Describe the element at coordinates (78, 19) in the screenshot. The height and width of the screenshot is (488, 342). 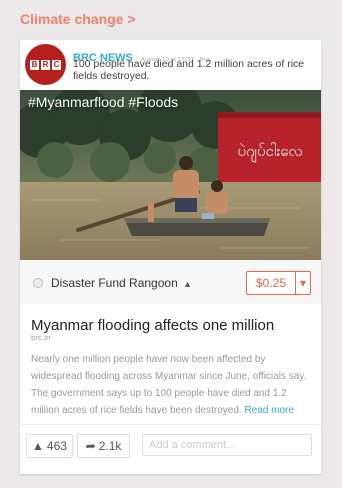
I see `topic-link: Climate change >` at that location.